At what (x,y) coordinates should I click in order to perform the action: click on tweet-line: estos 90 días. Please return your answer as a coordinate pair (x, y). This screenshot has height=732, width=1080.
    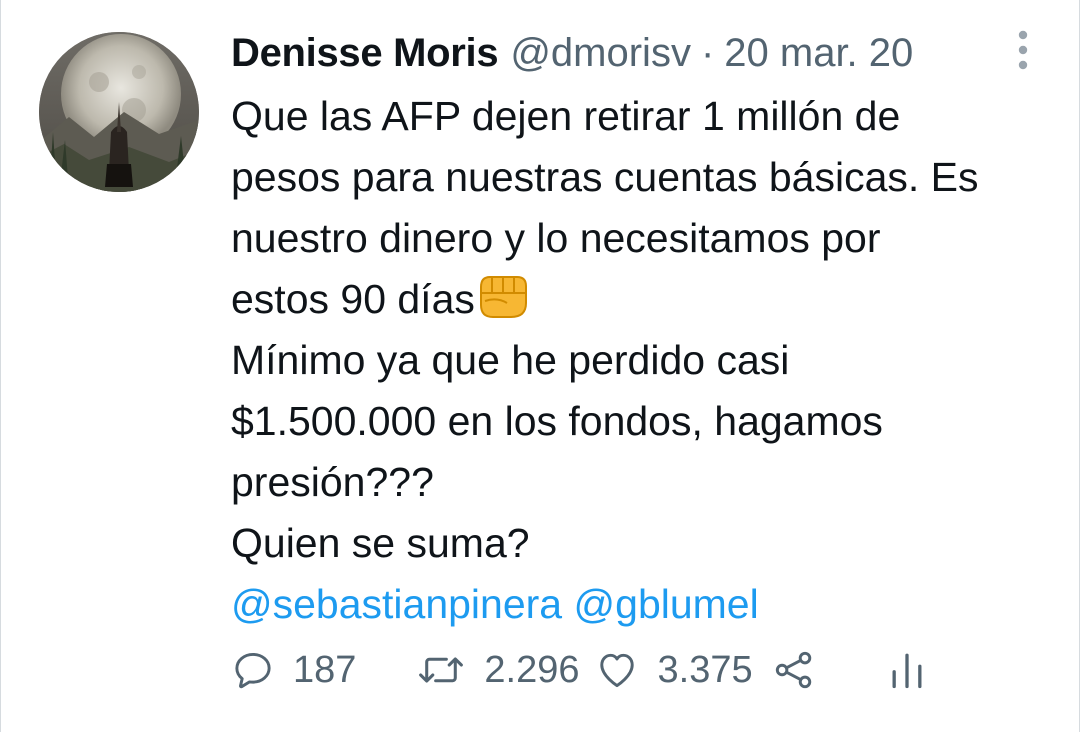
    Looking at the image, I should click on (353, 299).